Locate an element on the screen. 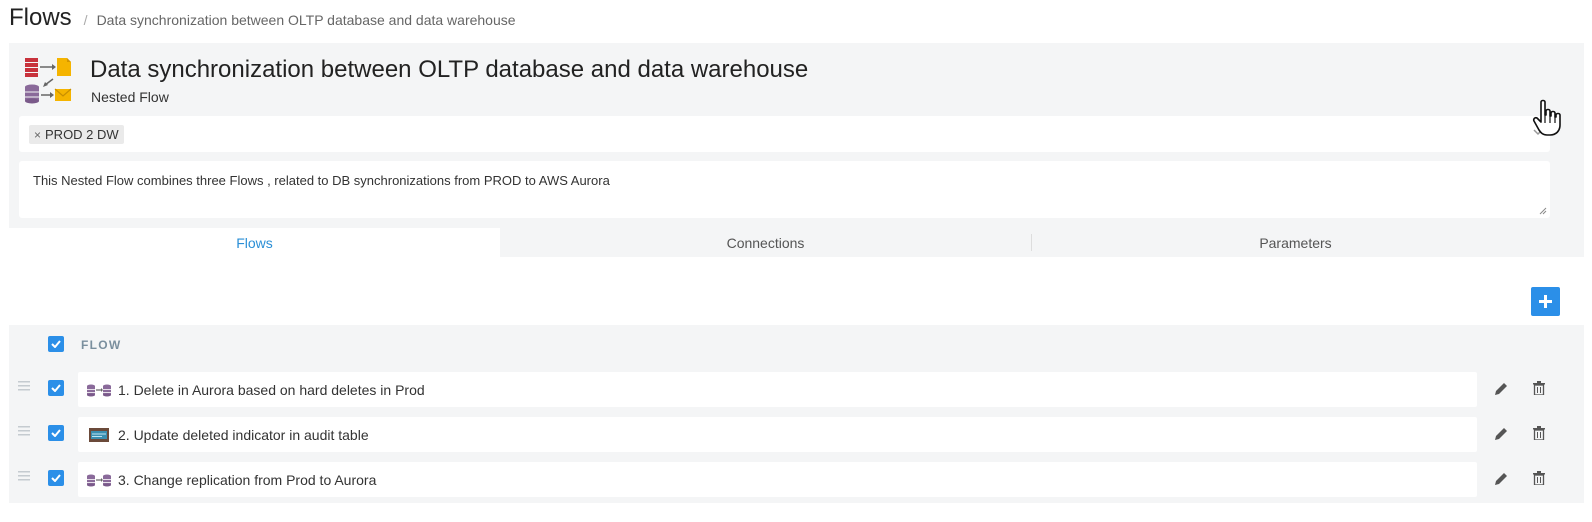  tags-input: × PROD 2 DW is located at coordinates (784, 134).